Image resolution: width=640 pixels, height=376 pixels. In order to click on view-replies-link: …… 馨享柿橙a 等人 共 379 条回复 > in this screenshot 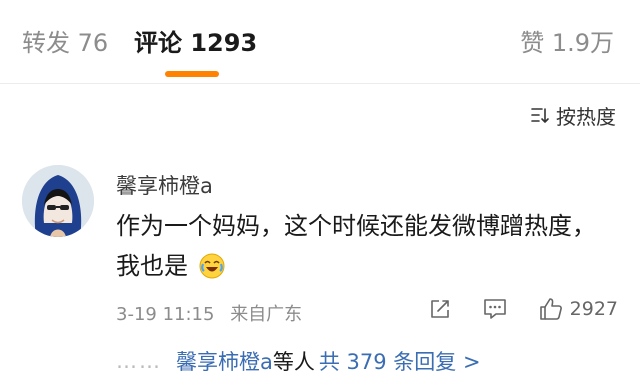, I will do `click(298, 361)`.